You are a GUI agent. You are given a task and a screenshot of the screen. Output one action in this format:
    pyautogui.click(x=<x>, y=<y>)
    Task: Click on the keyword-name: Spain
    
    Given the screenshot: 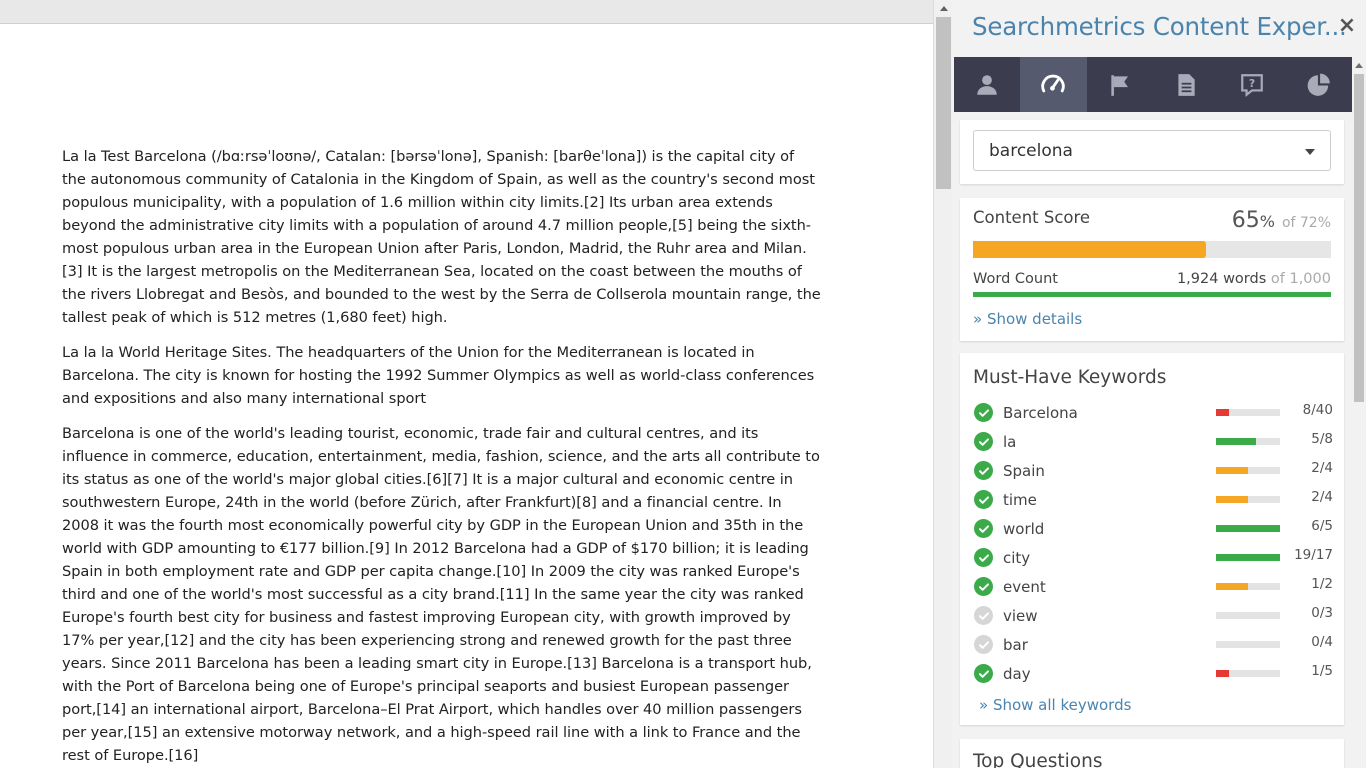 What is the action you would take?
    pyautogui.click(x=1024, y=471)
    